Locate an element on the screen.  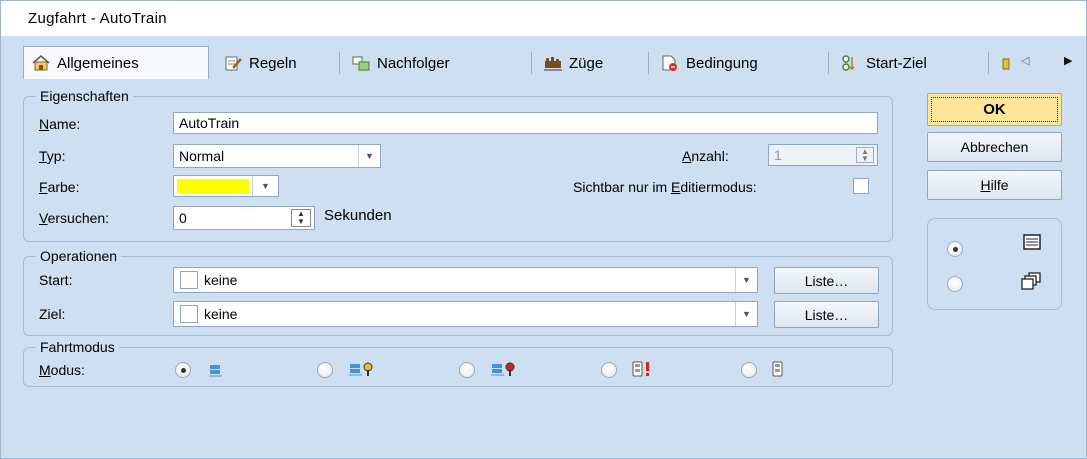
start-select: keine ▼ is located at coordinates (465, 280).